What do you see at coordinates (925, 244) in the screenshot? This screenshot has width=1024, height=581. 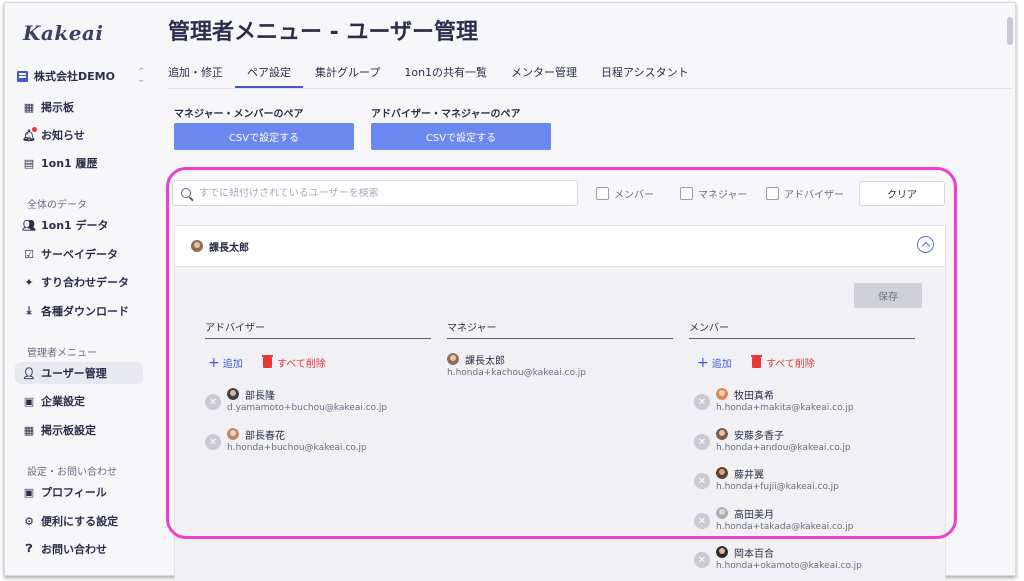 I see `chevron-up-icon` at bounding box center [925, 244].